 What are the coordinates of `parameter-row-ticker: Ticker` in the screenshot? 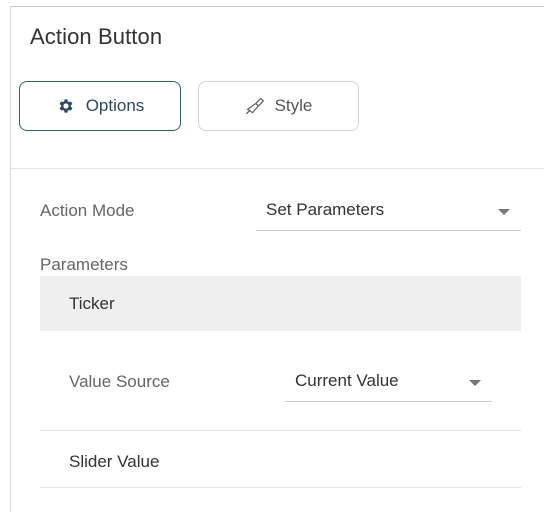 It's located at (280, 303).